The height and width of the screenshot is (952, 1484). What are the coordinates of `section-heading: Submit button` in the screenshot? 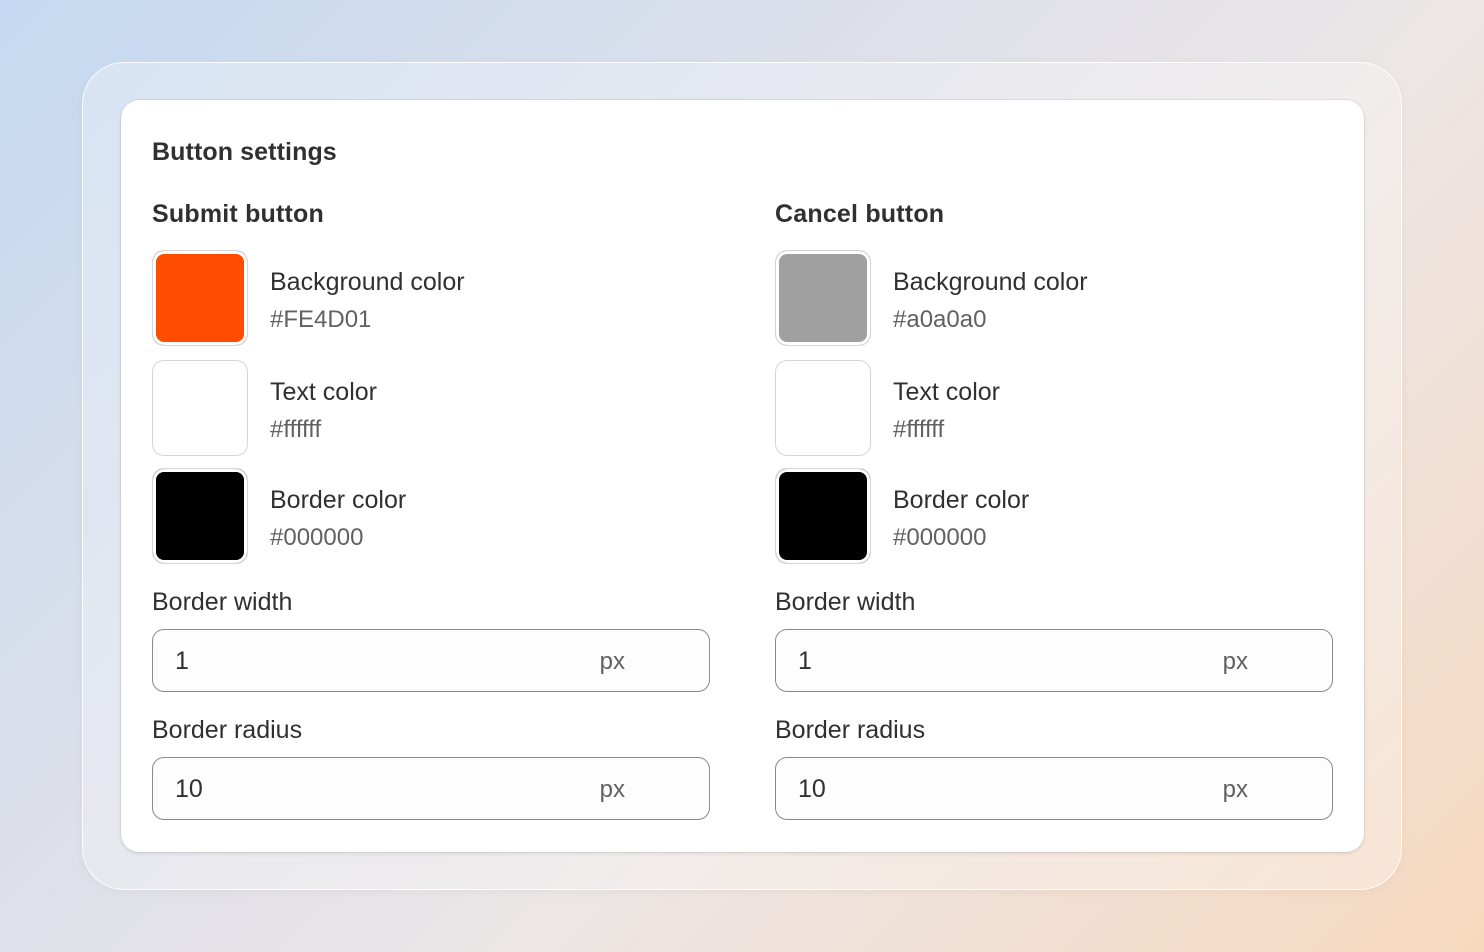 It's located at (238, 214).